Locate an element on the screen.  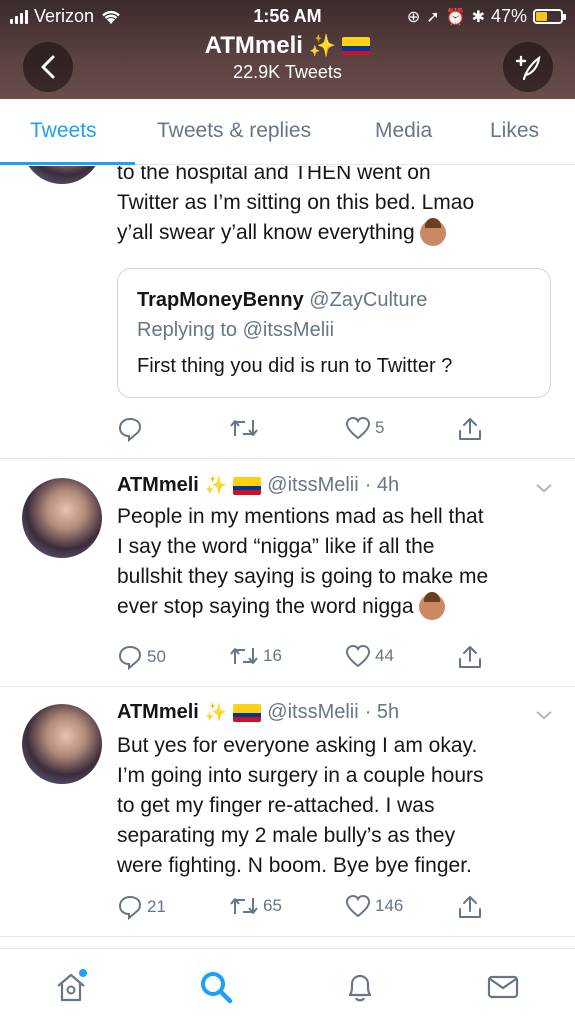
status-bar: Verizon 1:56 AM ⊕ ➚ ⏰ ✱ 47% is located at coordinates (287, 17).